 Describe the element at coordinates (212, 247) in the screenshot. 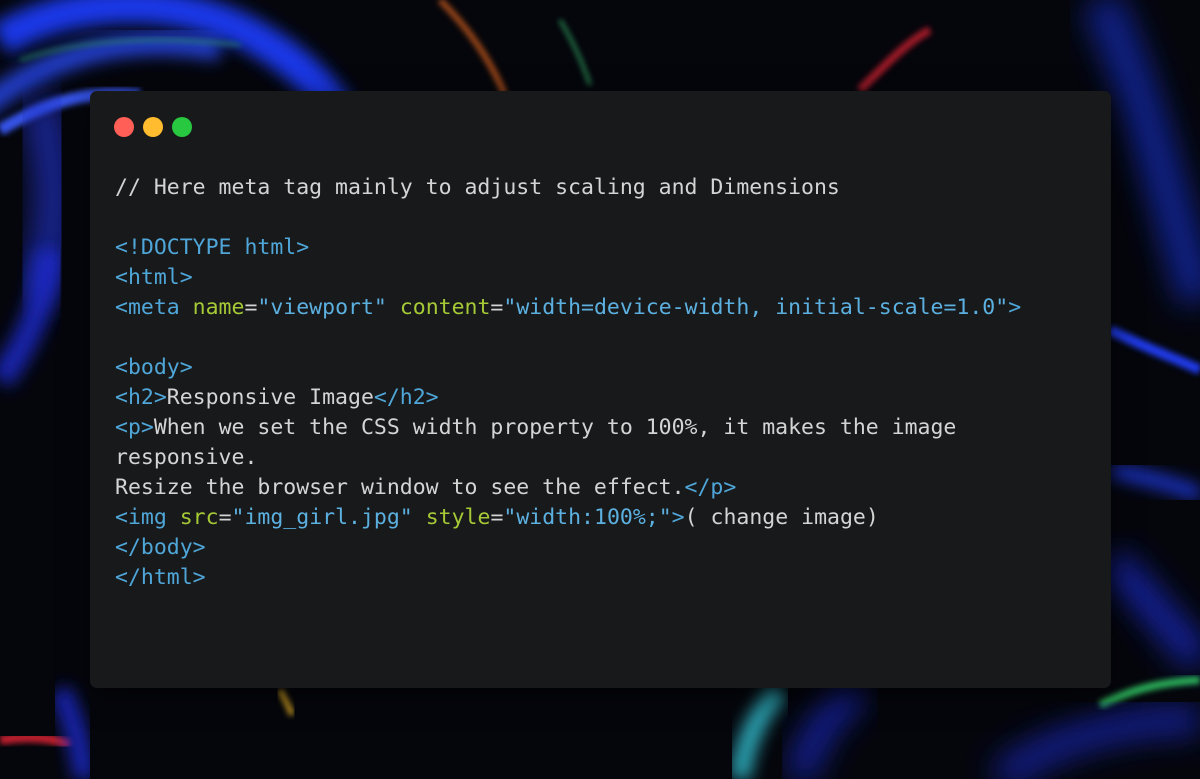

I see `code-tag: <!DOCTYPE html>` at that location.